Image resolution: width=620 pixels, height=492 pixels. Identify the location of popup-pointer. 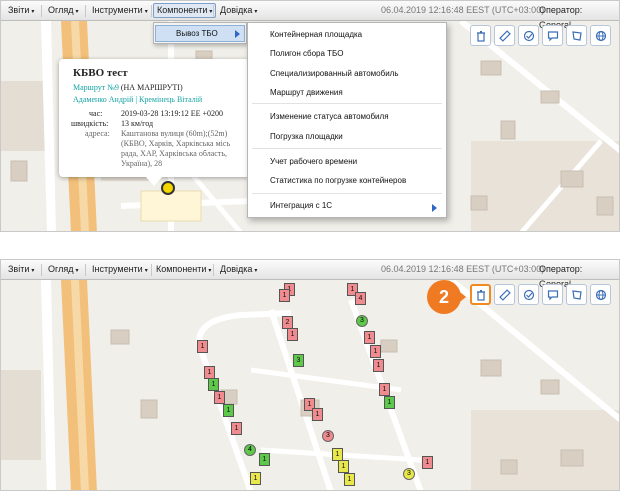
(154, 181).